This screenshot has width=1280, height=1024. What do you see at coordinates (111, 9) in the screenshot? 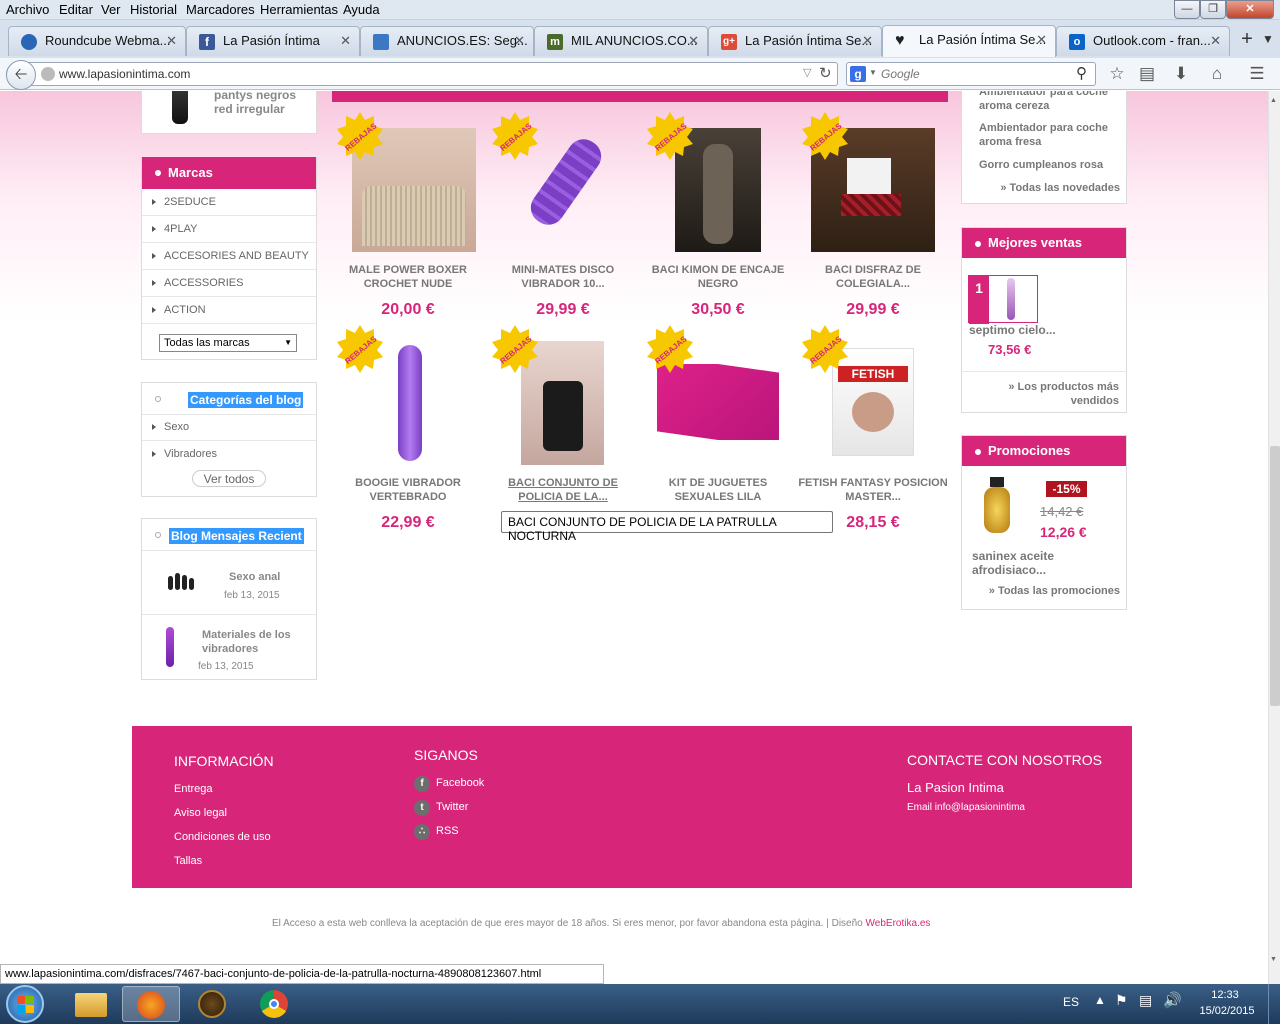
I see `menu-ver: Ver` at bounding box center [111, 9].